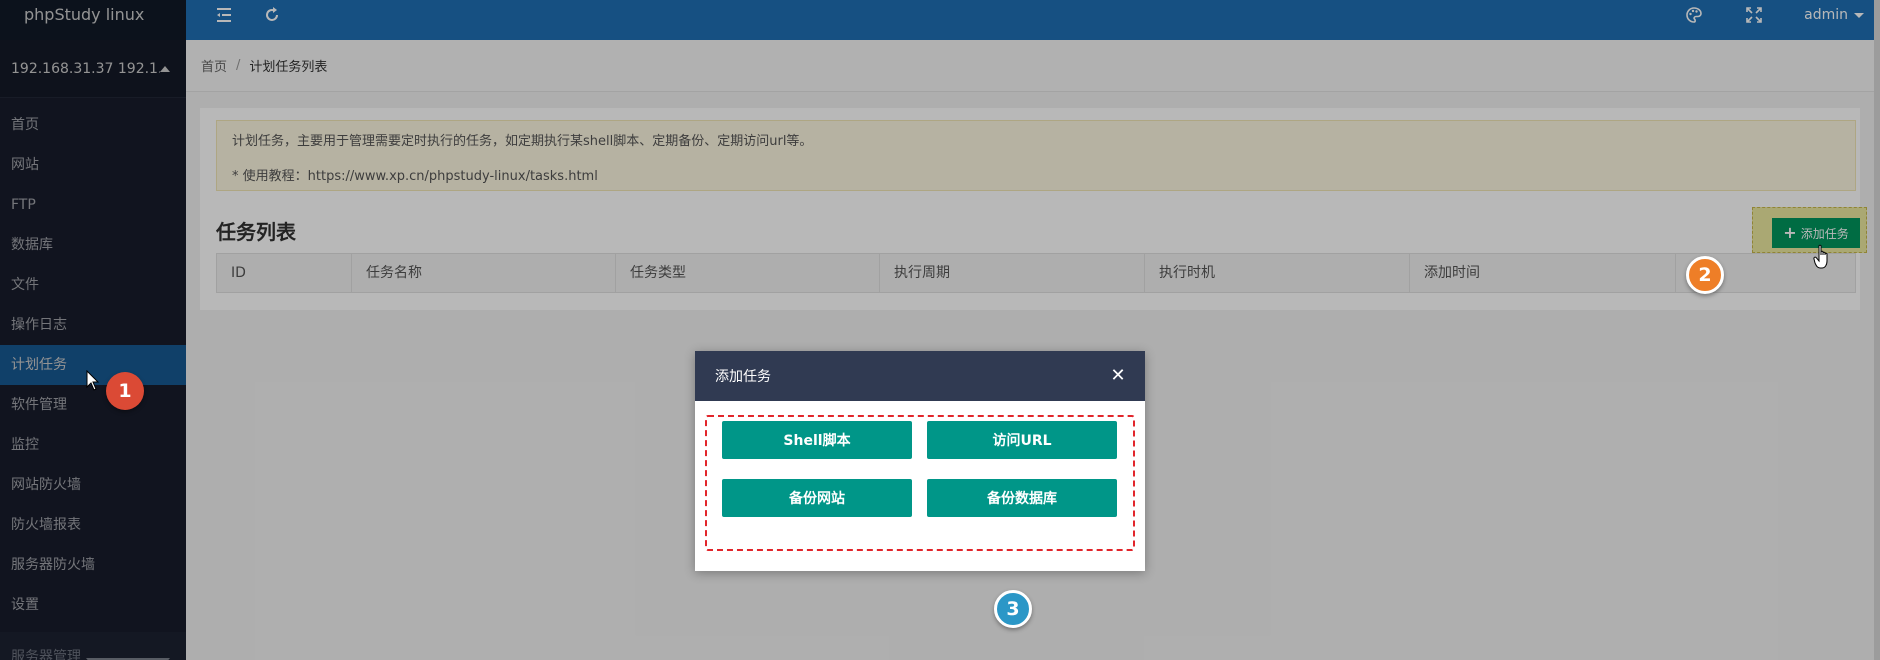  Describe the element at coordinates (93, 380) in the screenshot. I see `arrow-cursor-icon` at that location.